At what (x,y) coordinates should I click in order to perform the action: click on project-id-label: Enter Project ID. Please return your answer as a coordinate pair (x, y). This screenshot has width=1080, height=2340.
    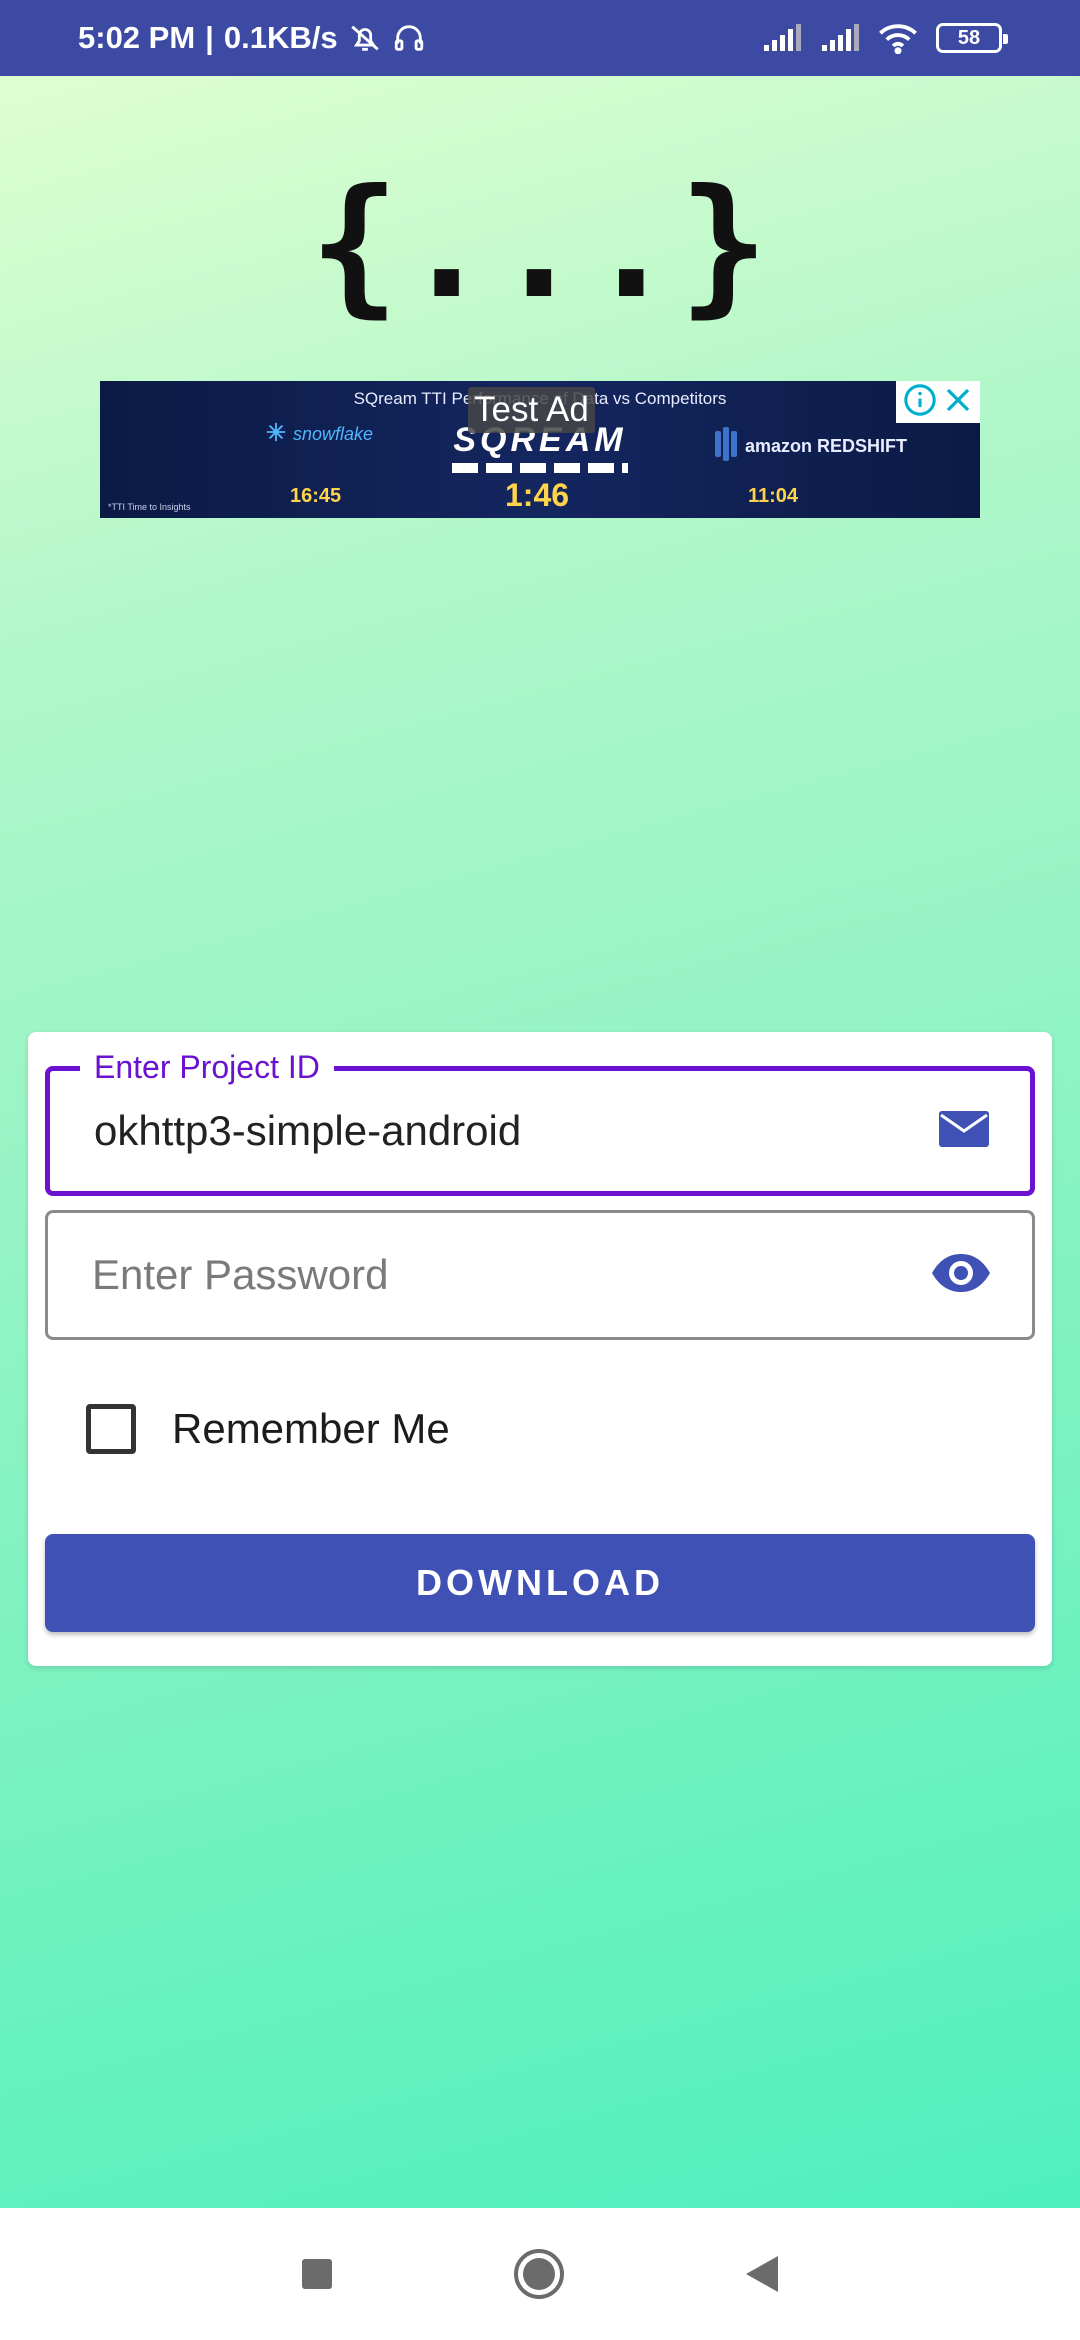
    Looking at the image, I should click on (207, 1067).